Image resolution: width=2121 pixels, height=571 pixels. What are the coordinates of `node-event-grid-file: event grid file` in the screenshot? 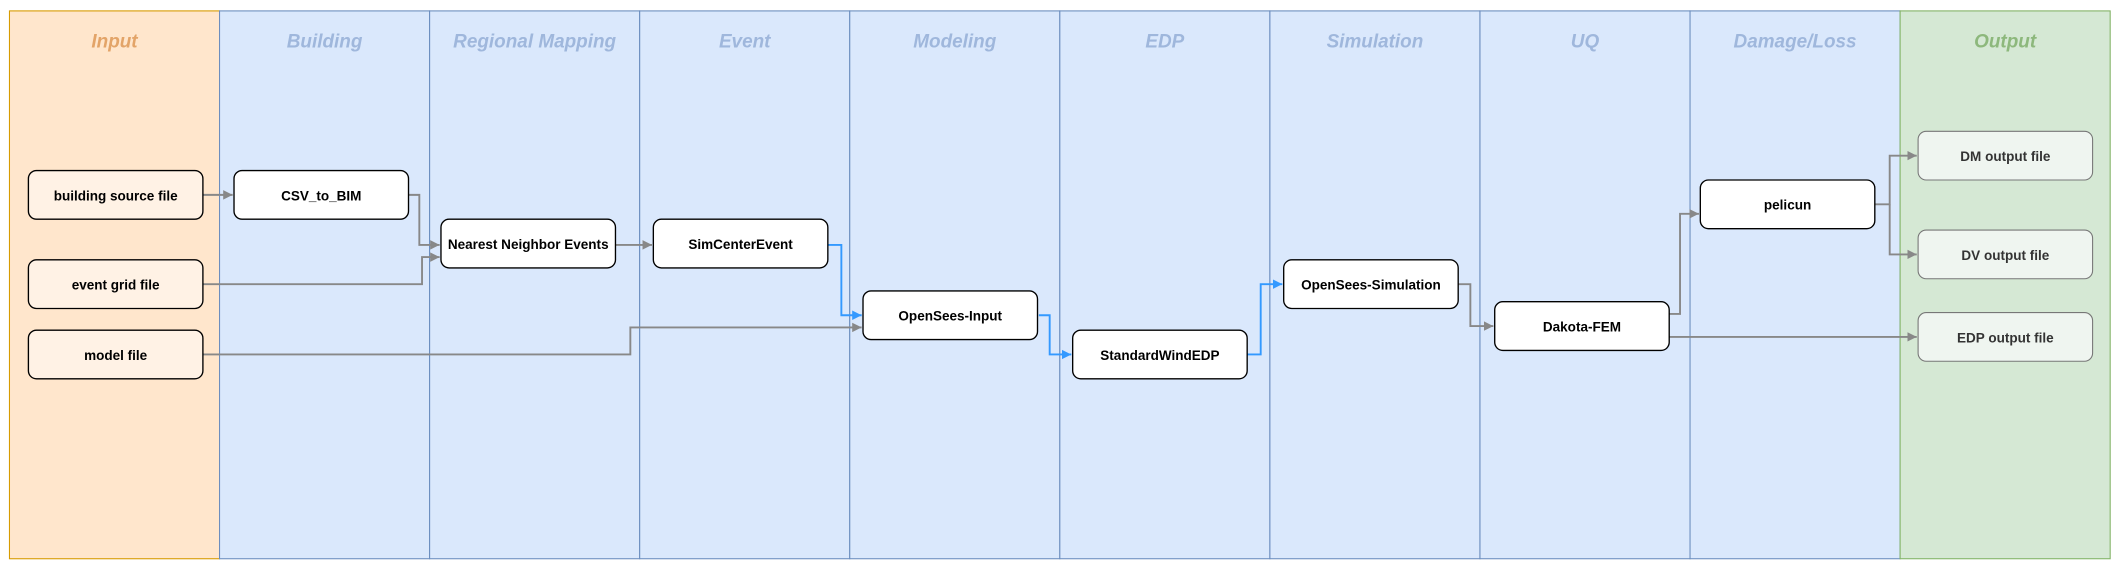 It's located at (115, 284).